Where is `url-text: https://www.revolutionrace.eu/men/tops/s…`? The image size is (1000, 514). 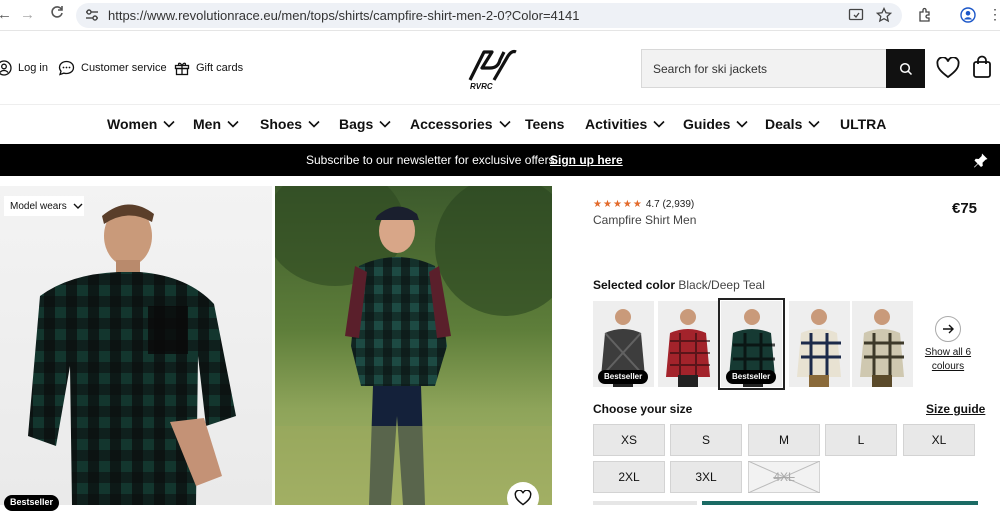
url-text: https://www.revolutionrace.eu/men/tops/s… is located at coordinates (343, 15).